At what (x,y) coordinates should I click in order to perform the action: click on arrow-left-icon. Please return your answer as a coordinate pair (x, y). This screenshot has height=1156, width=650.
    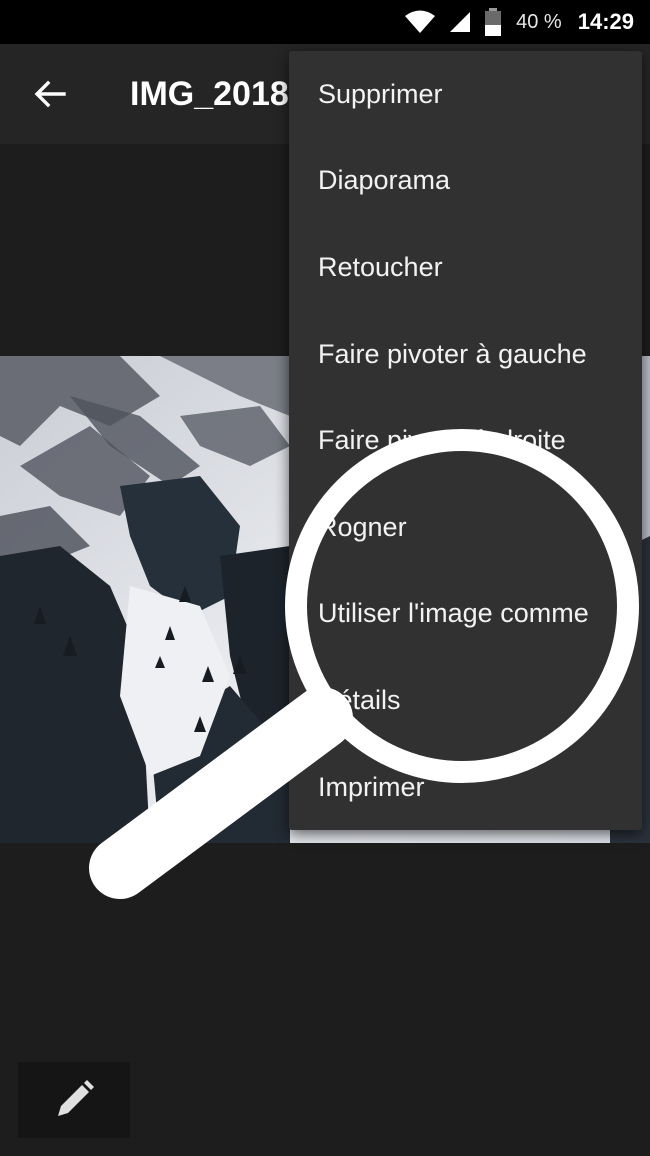
    Looking at the image, I should click on (50, 94).